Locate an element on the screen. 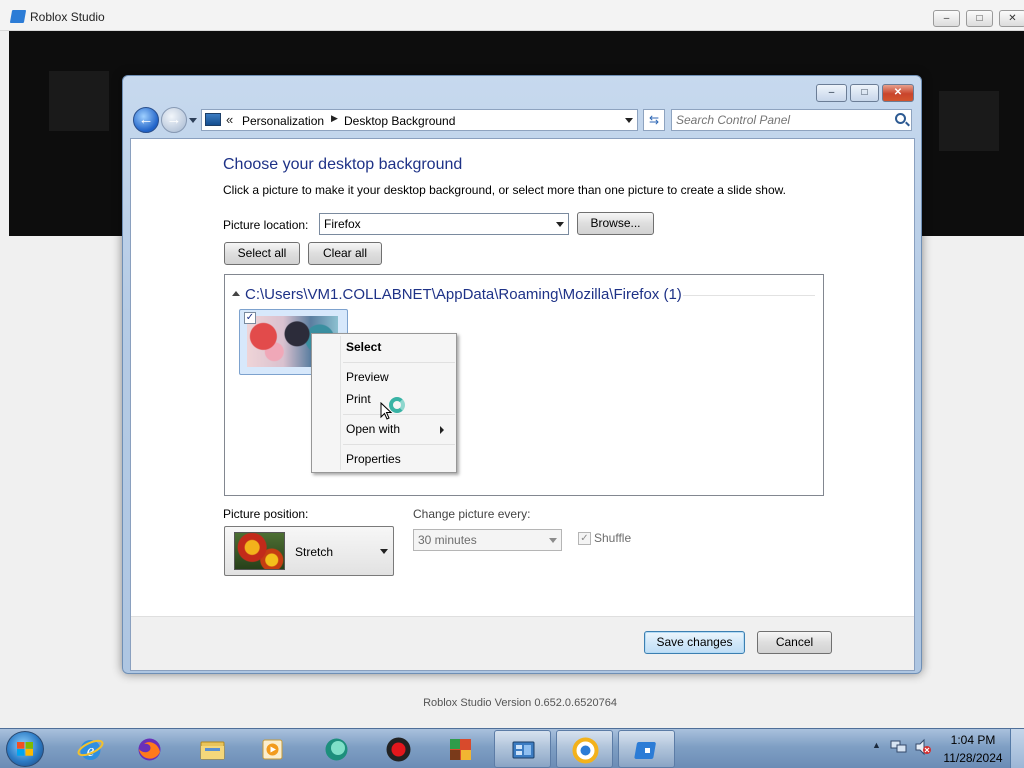 The image size is (1024, 768). page-title: Choose your desktop background is located at coordinates (343, 164).